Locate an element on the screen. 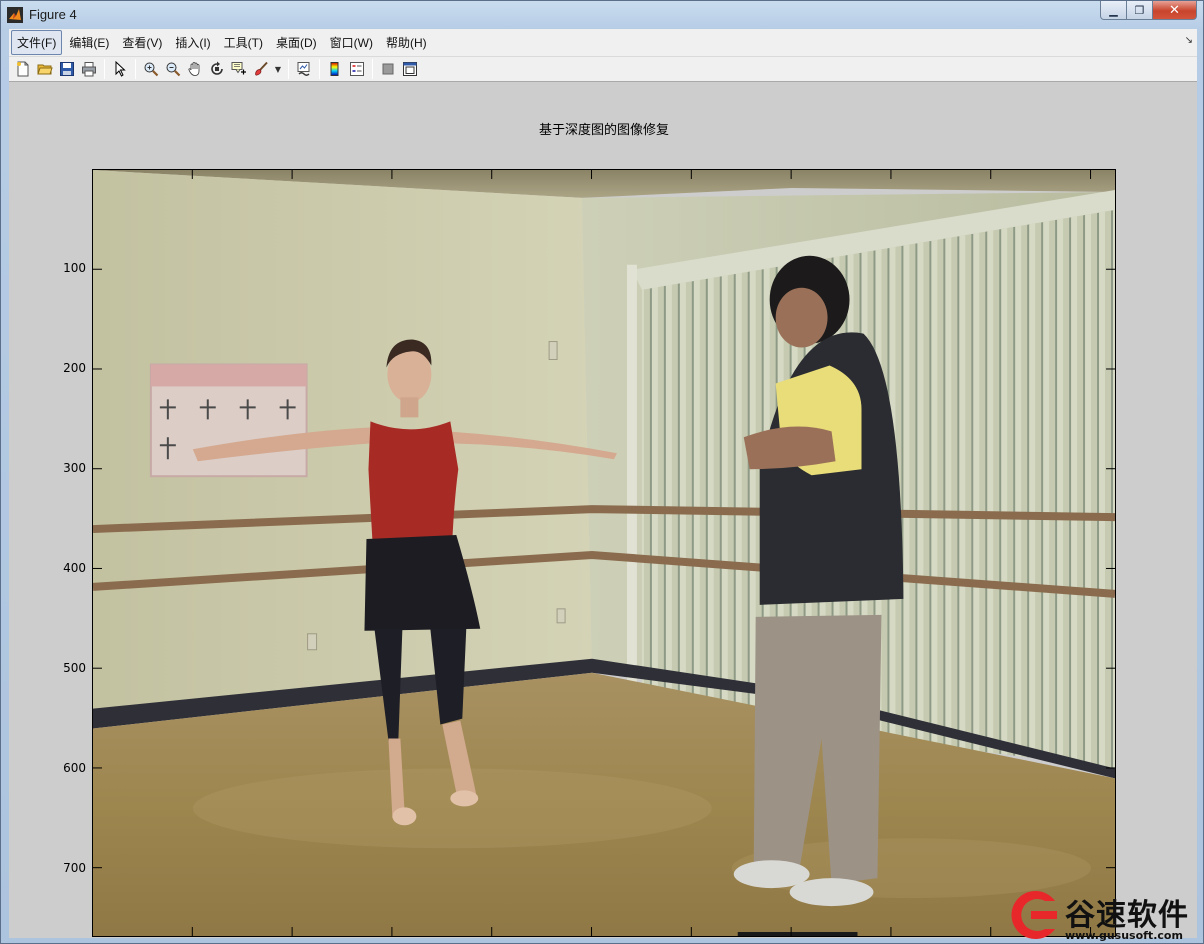 This screenshot has width=1204, height=944. maximize-icon: ❐ is located at coordinates (1139, 10).